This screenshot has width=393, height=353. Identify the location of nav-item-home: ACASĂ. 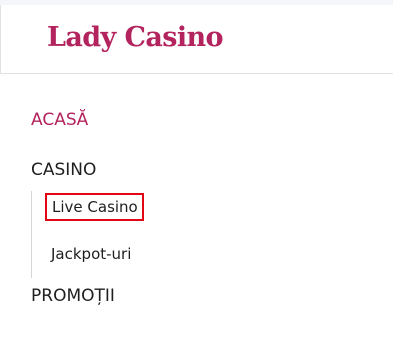
(59, 120).